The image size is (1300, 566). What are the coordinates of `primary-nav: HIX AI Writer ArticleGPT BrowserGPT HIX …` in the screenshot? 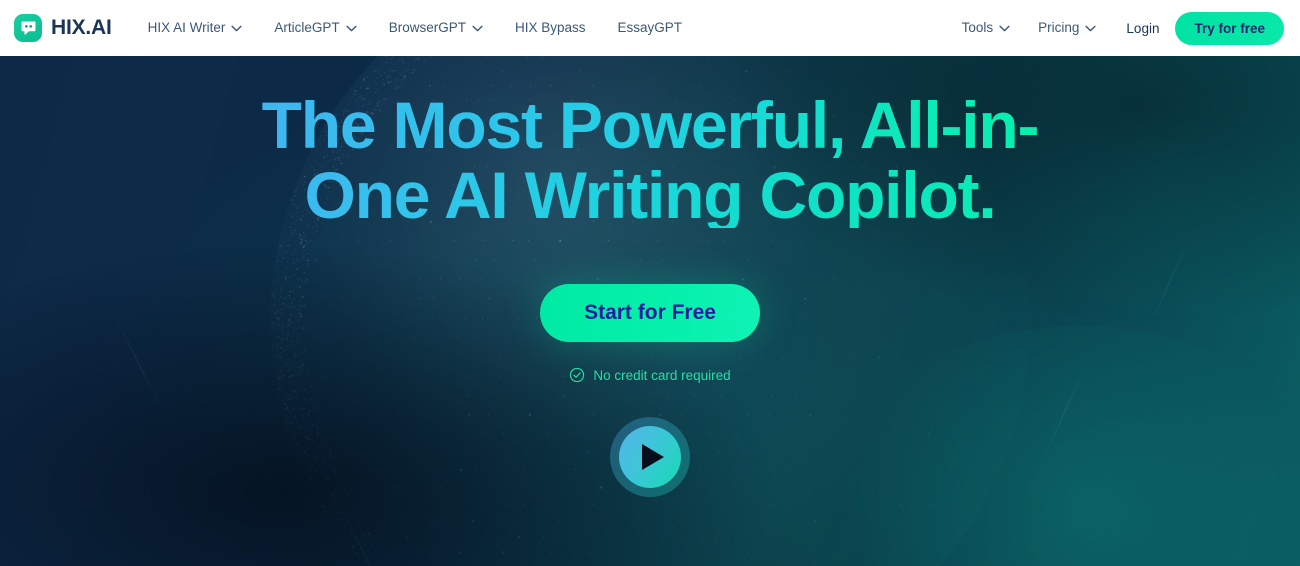 It's located at (423, 28).